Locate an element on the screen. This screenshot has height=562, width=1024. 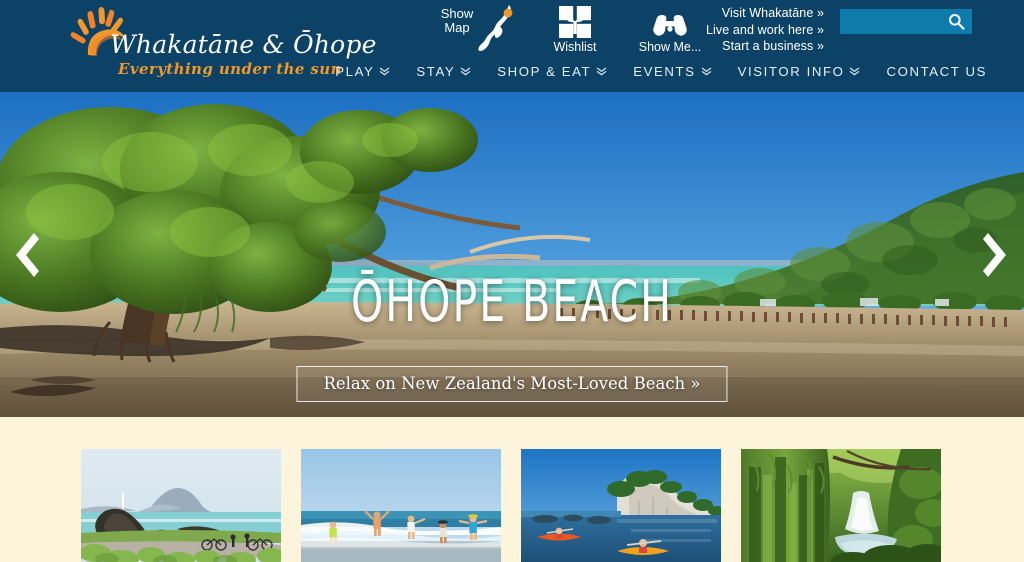
show-map-button: Show Map is located at coordinates (480, 34).